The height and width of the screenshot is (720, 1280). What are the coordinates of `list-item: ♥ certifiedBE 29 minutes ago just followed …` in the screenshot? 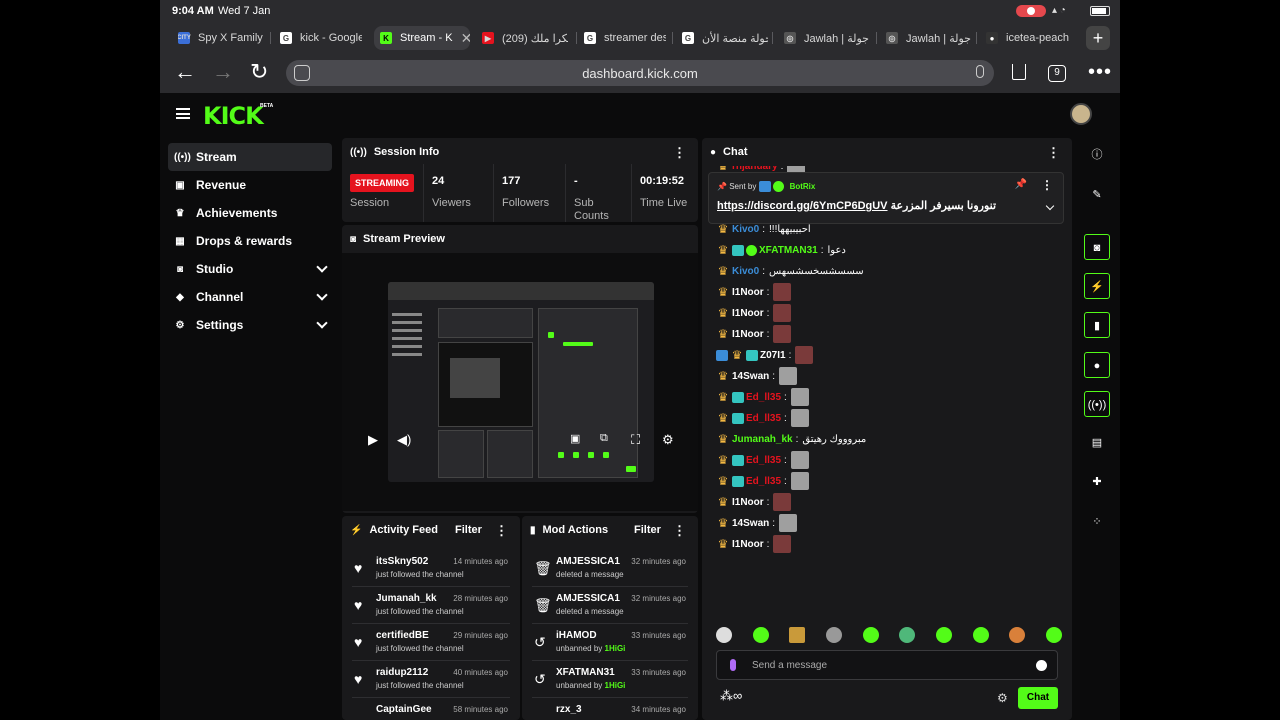 It's located at (431, 642).